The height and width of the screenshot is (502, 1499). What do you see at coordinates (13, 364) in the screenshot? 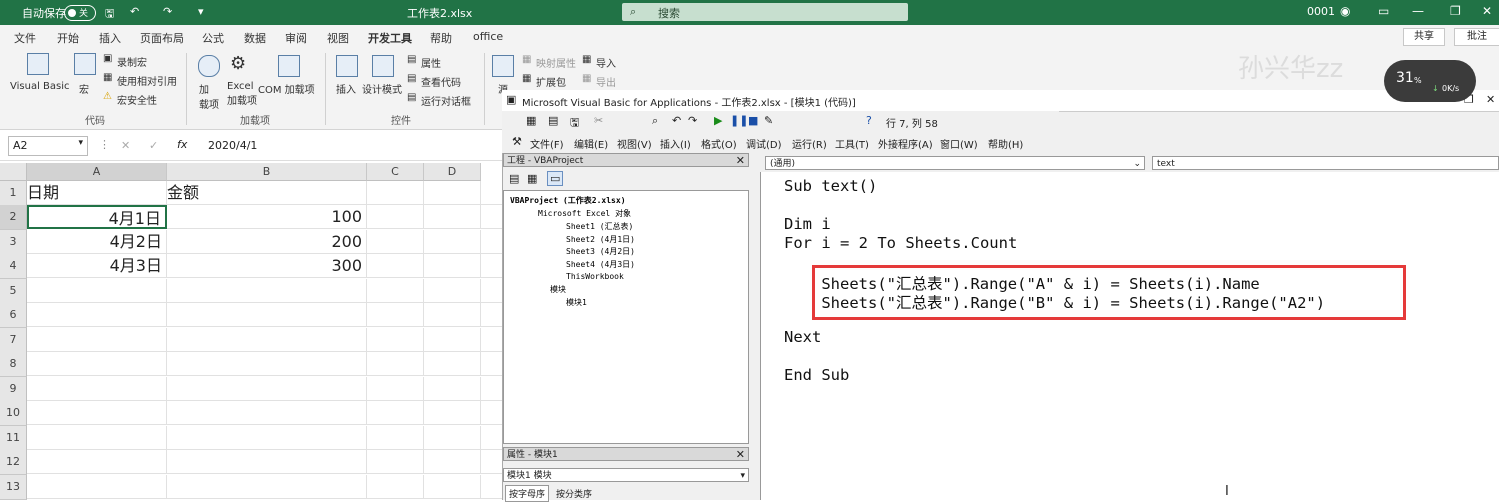
I see `row-header: 8` at bounding box center [13, 364].